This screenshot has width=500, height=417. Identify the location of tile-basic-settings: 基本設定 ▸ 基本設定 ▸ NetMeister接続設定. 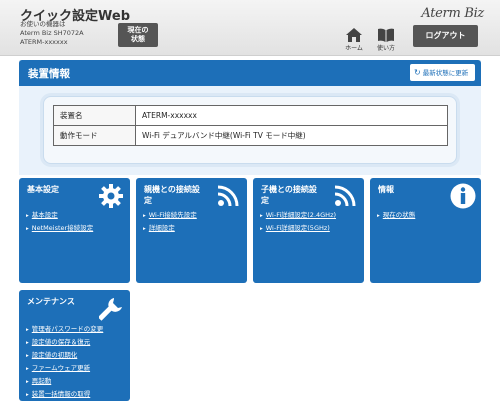
(74, 230).